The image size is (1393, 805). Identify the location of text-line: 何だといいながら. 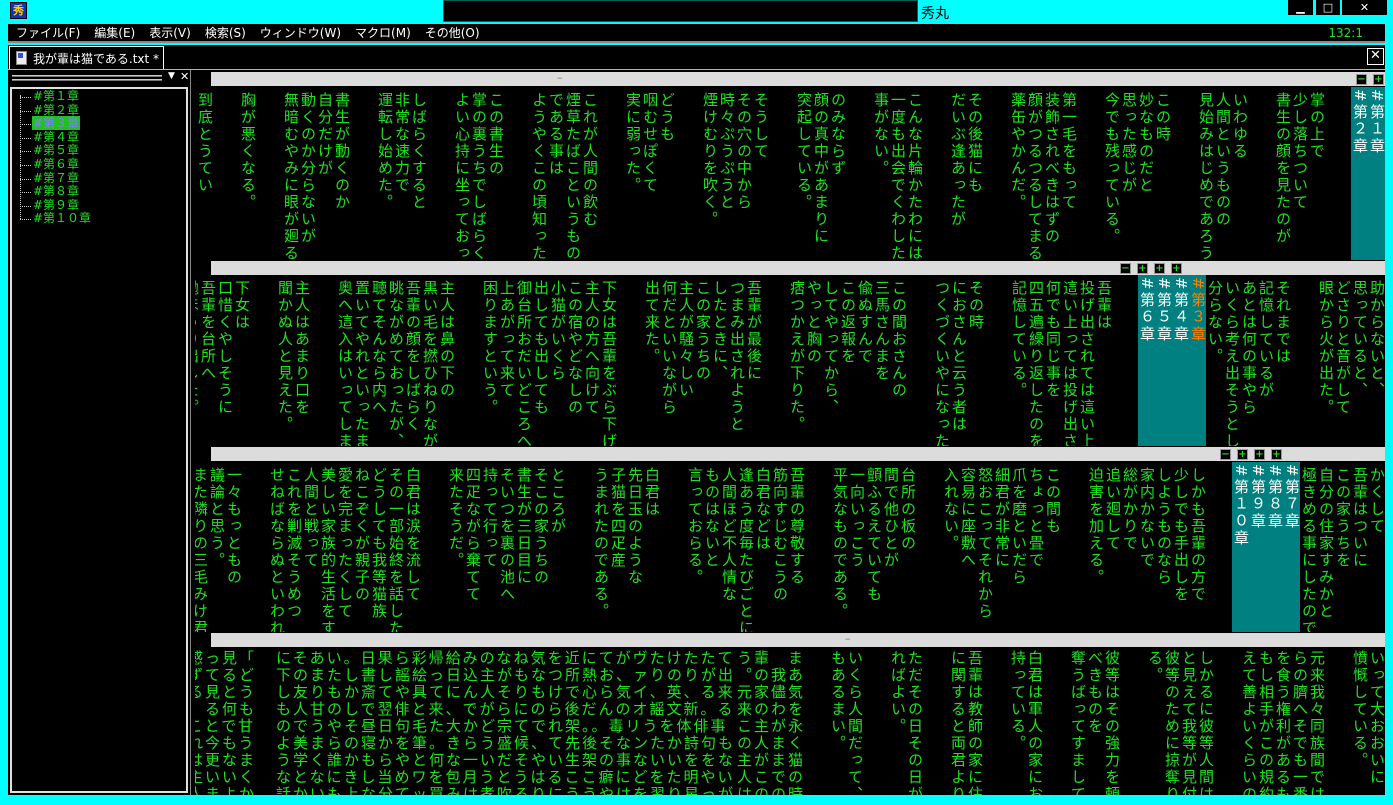
(669, 348).